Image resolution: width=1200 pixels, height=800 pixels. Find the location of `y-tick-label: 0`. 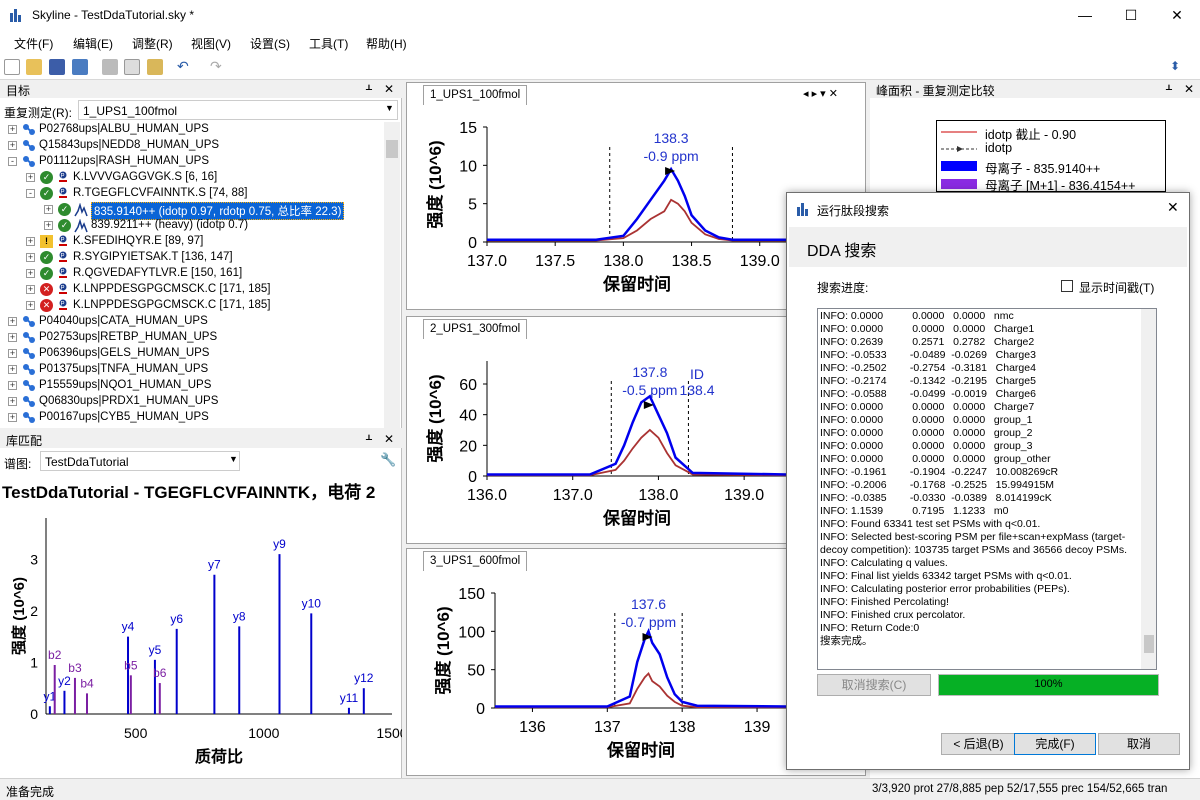

y-tick-label: 0 is located at coordinates (472, 243).